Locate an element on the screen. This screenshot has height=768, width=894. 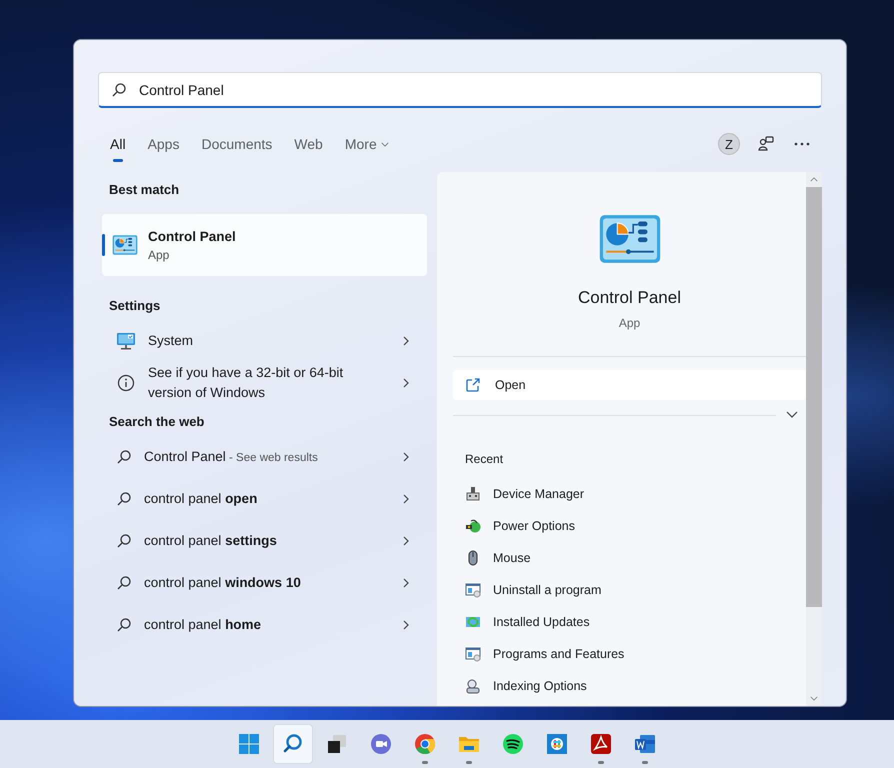
web-search-item: control panel settings is located at coordinates (264, 541).